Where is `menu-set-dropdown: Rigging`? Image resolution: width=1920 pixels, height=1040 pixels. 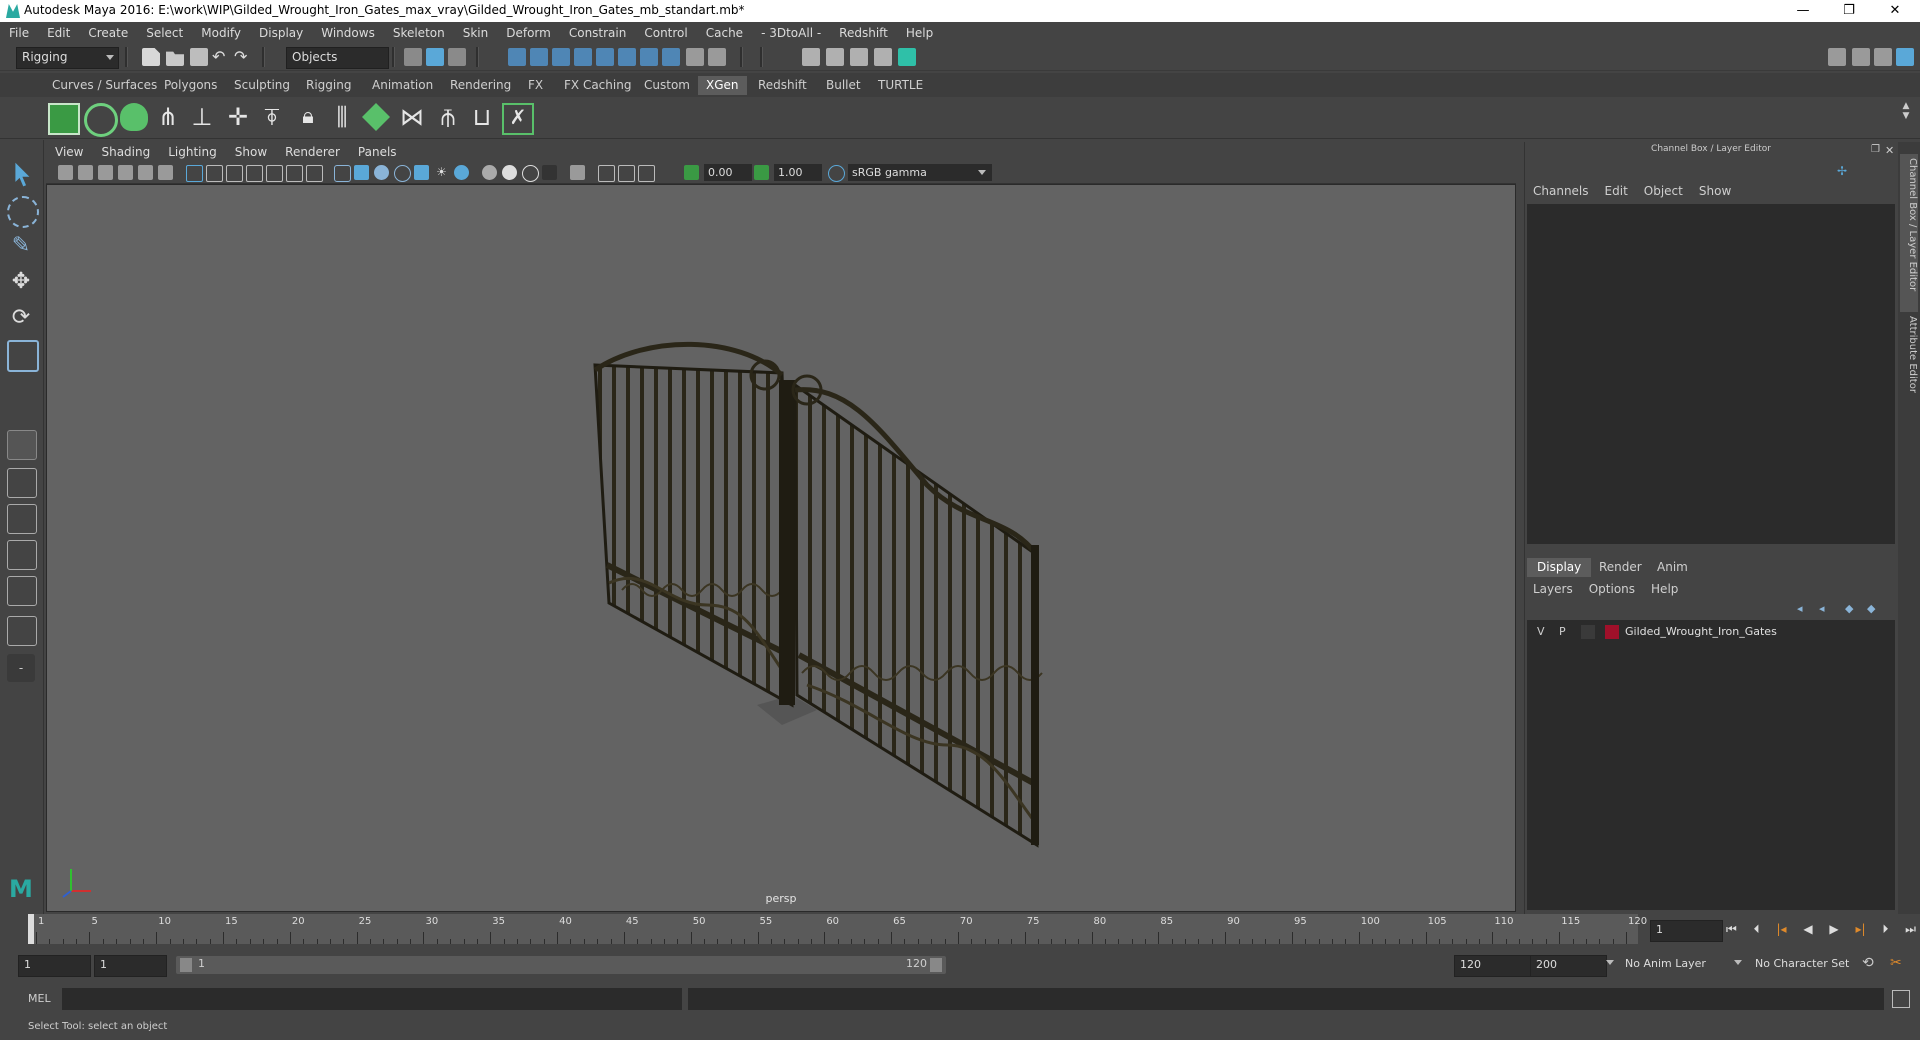 menu-set-dropdown: Rigging is located at coordinates (67, 58).